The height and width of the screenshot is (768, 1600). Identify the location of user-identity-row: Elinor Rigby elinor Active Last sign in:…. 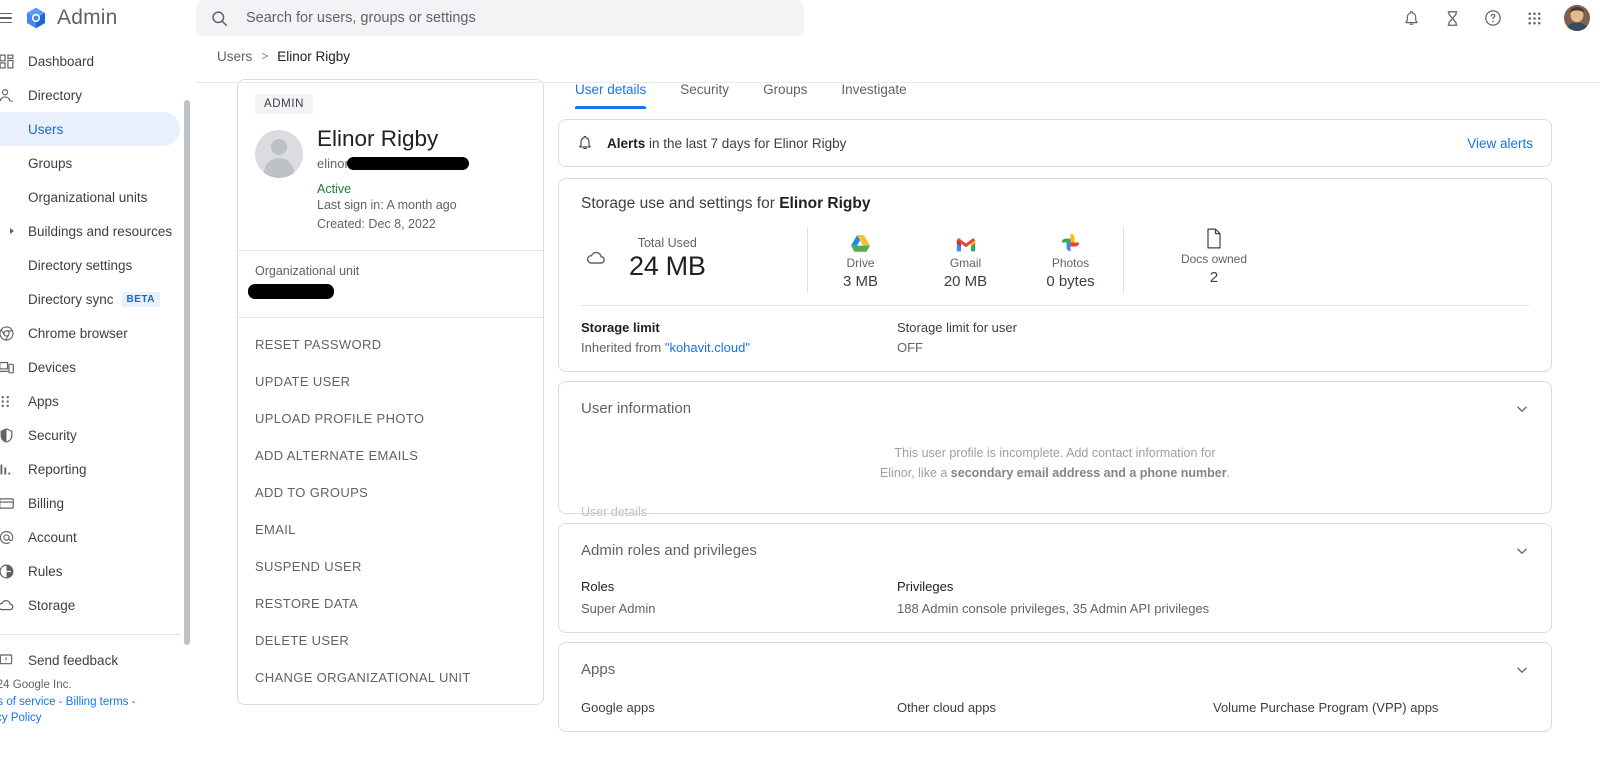
(390, 173).